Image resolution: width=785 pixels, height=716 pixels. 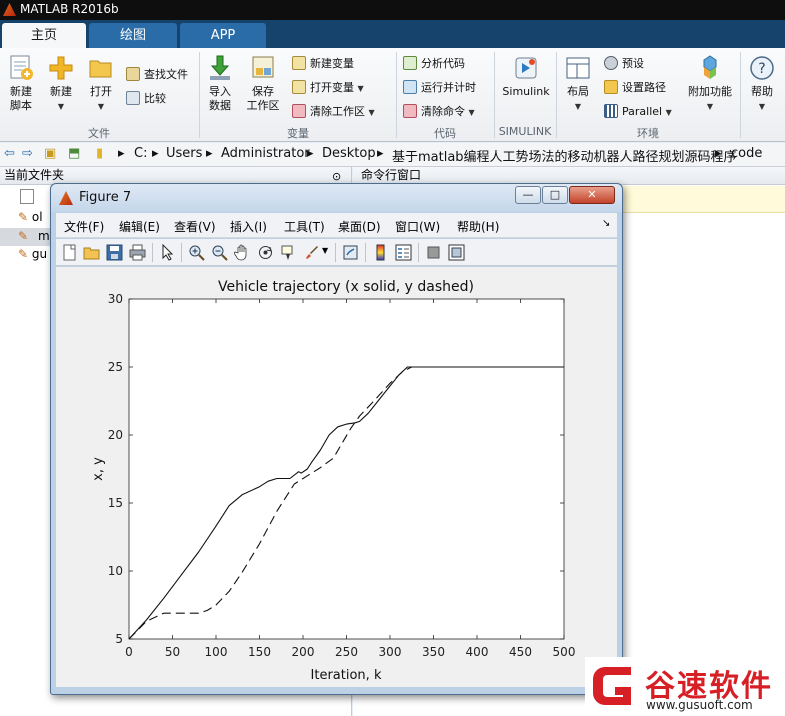 What do you see at coordinates (328, 89) in the screenshot?
I see `open-variable-button: 打开变量 ▼` at bounding box center [328, 89].